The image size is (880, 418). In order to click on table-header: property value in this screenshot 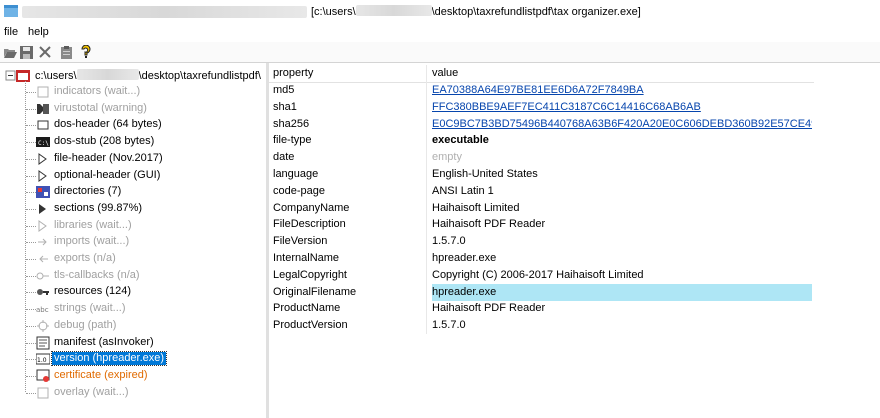, I will do `click(541, 74)`.